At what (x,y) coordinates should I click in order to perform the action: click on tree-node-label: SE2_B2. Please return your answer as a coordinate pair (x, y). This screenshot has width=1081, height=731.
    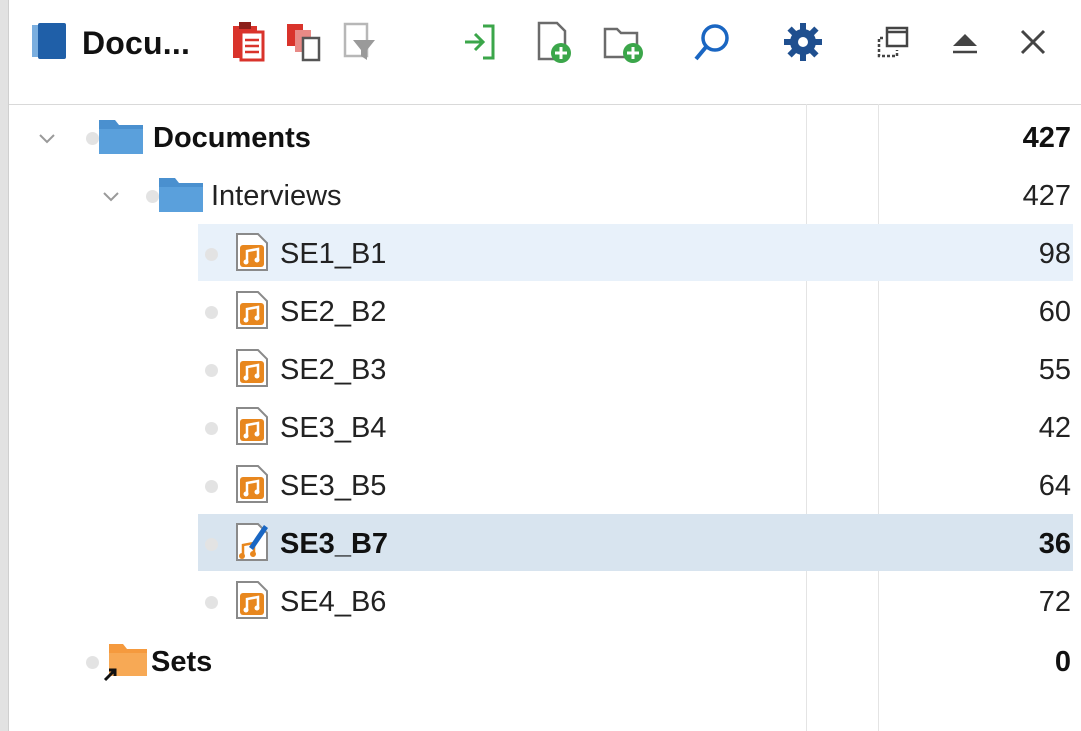
    Looking at the image, I should click on (333, 312).